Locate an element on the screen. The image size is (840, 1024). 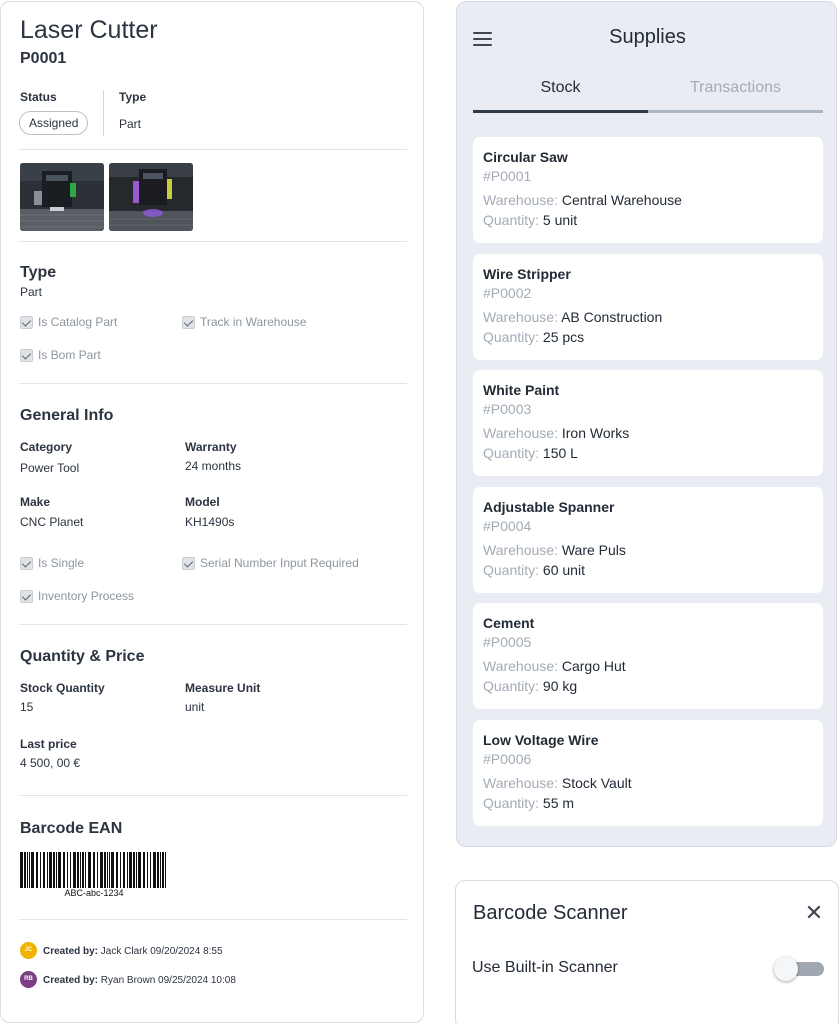
last-price-label: Last price is located at coordinates (48, 744).